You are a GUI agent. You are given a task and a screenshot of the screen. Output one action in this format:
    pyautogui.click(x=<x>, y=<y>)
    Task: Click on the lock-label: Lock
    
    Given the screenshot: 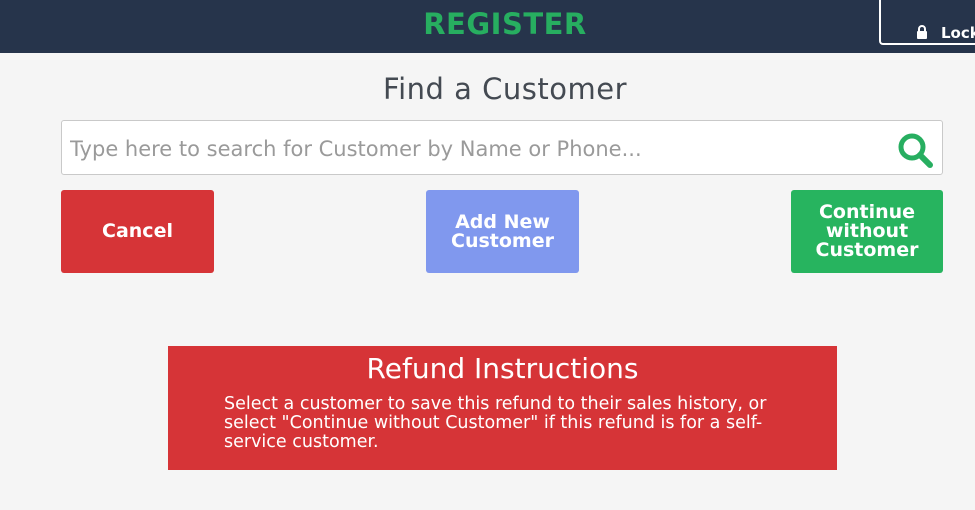 What is the action you would take?
    pyautogui.click(x=958, y=33)
    